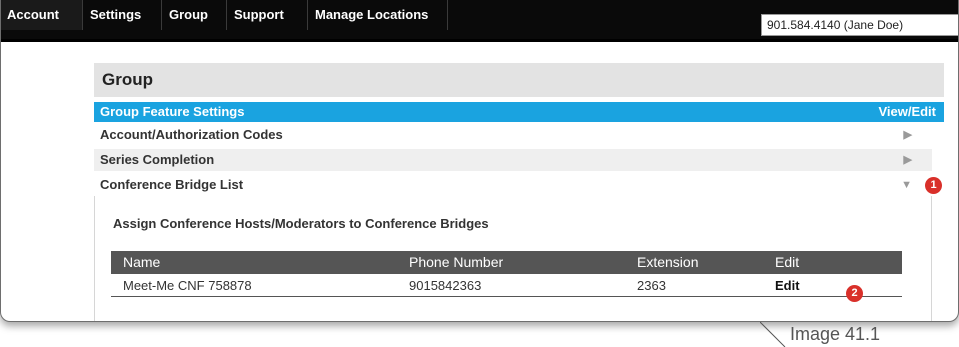 This screenshot has height=347, width=959. Describe the element at coordinates (835, 334) in the screenshot. I see `image-caption: Image 41.1` at that location.